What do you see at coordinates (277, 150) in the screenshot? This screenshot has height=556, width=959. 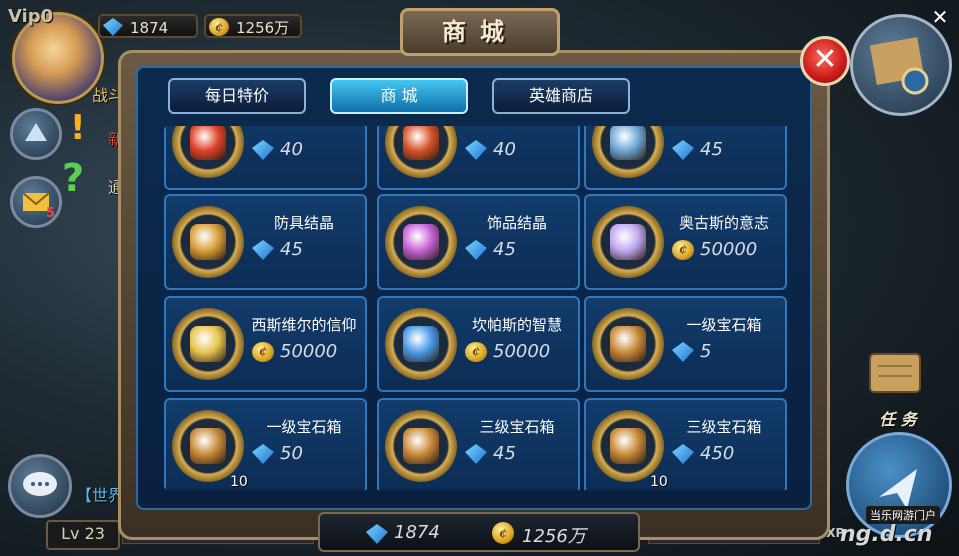 I see `item-price: 40` at bounding box center [277, 150].